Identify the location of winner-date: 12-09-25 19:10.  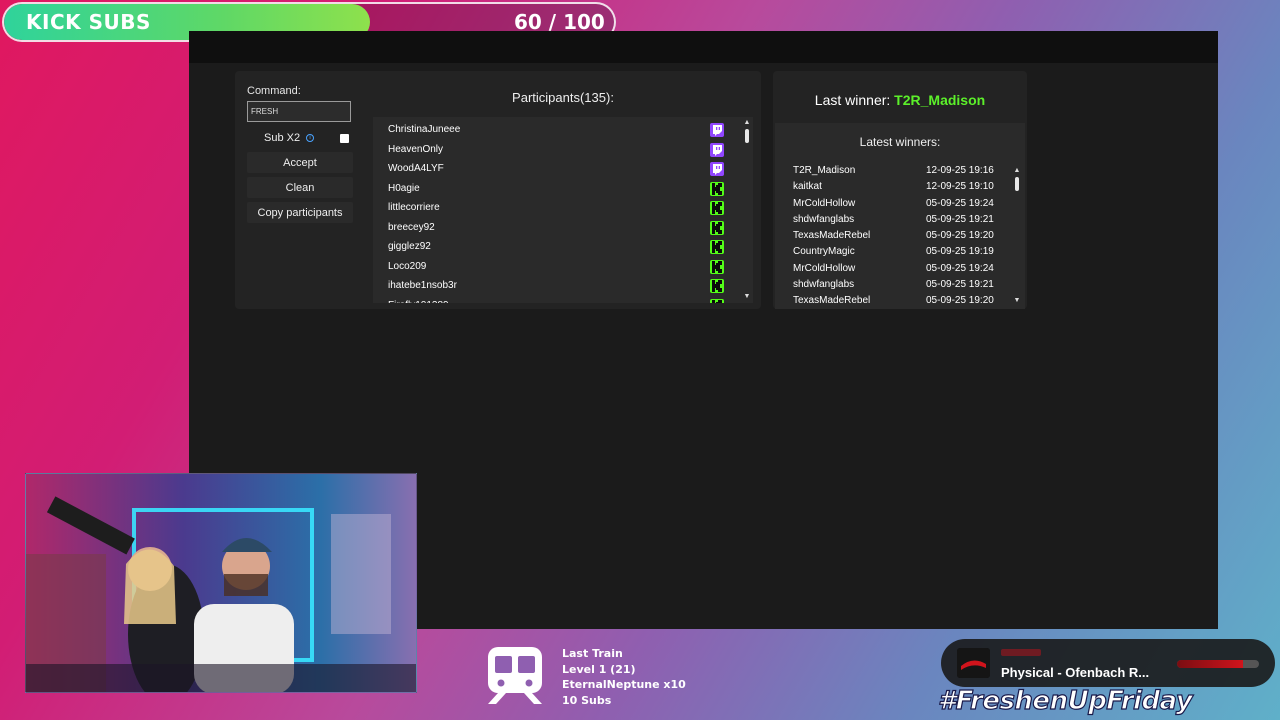
(960, 187).